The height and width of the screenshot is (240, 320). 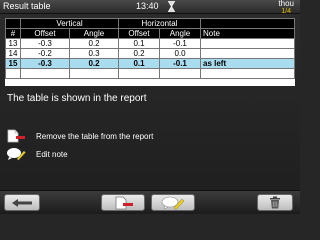 What do you see at coordinates (13, 63) in the screenshot?
I see `row-num: 15` at bounding box center [13, 63].